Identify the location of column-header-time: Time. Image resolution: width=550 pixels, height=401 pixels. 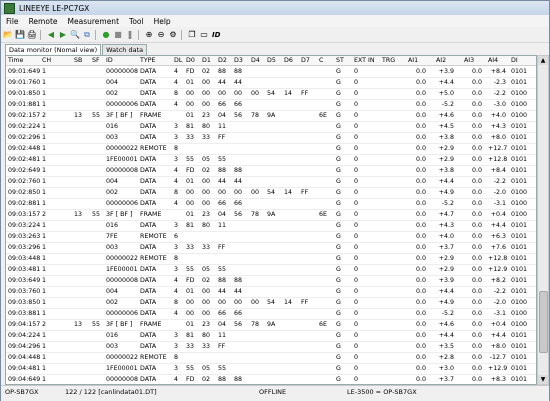
(15, 60).